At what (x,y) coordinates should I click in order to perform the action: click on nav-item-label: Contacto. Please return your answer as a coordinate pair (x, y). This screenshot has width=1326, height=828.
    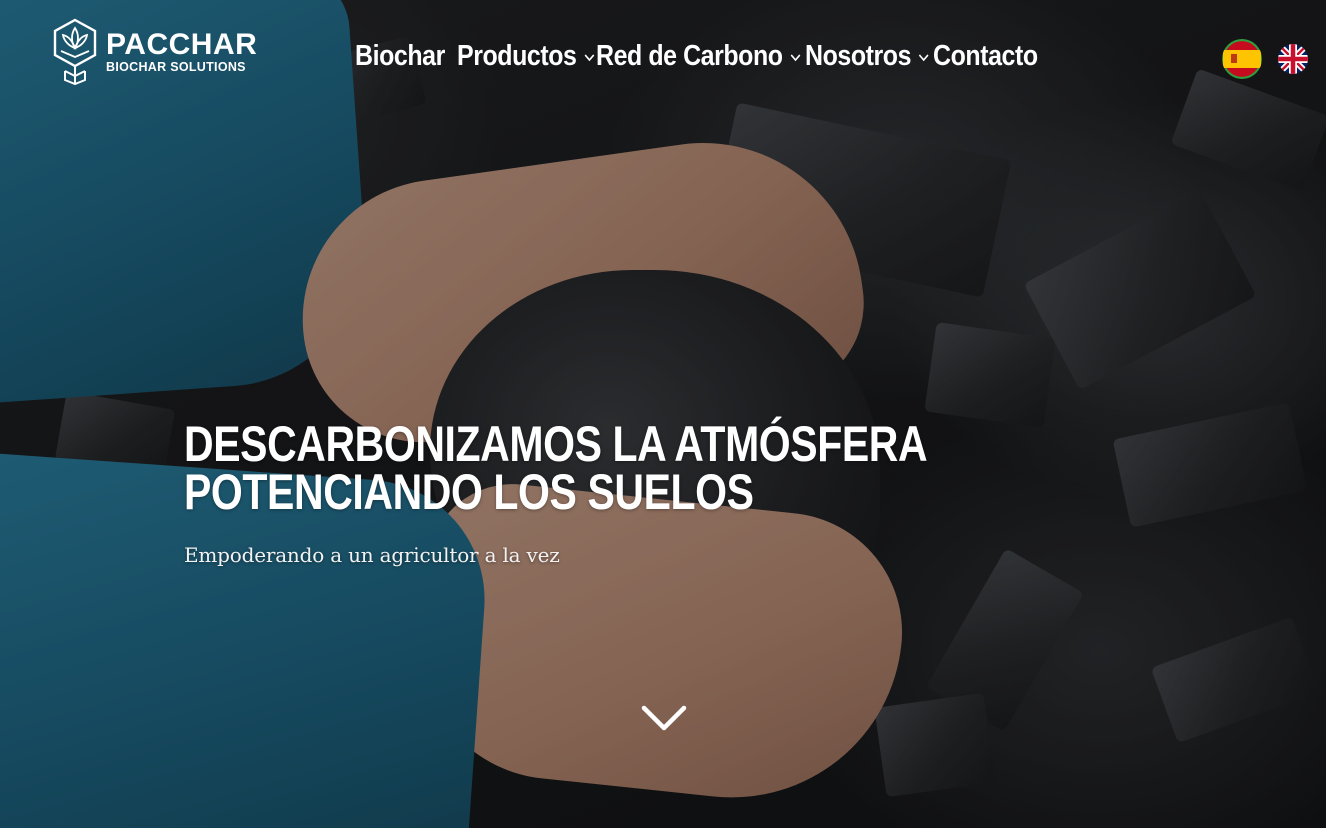
    Looking at the image, I should click on (985, 56).